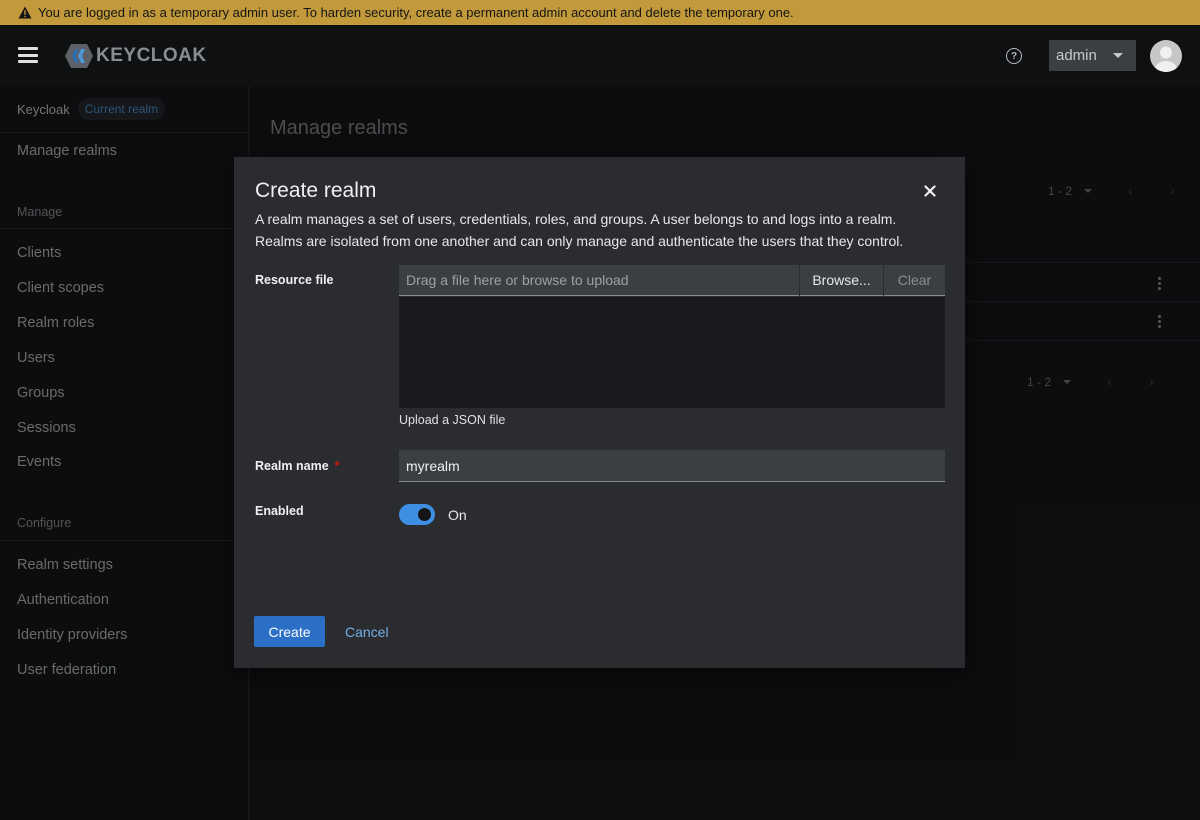 The height and width of the screenshot is (820, 1200). I want to click on create-button: Create, so click(289, 631).